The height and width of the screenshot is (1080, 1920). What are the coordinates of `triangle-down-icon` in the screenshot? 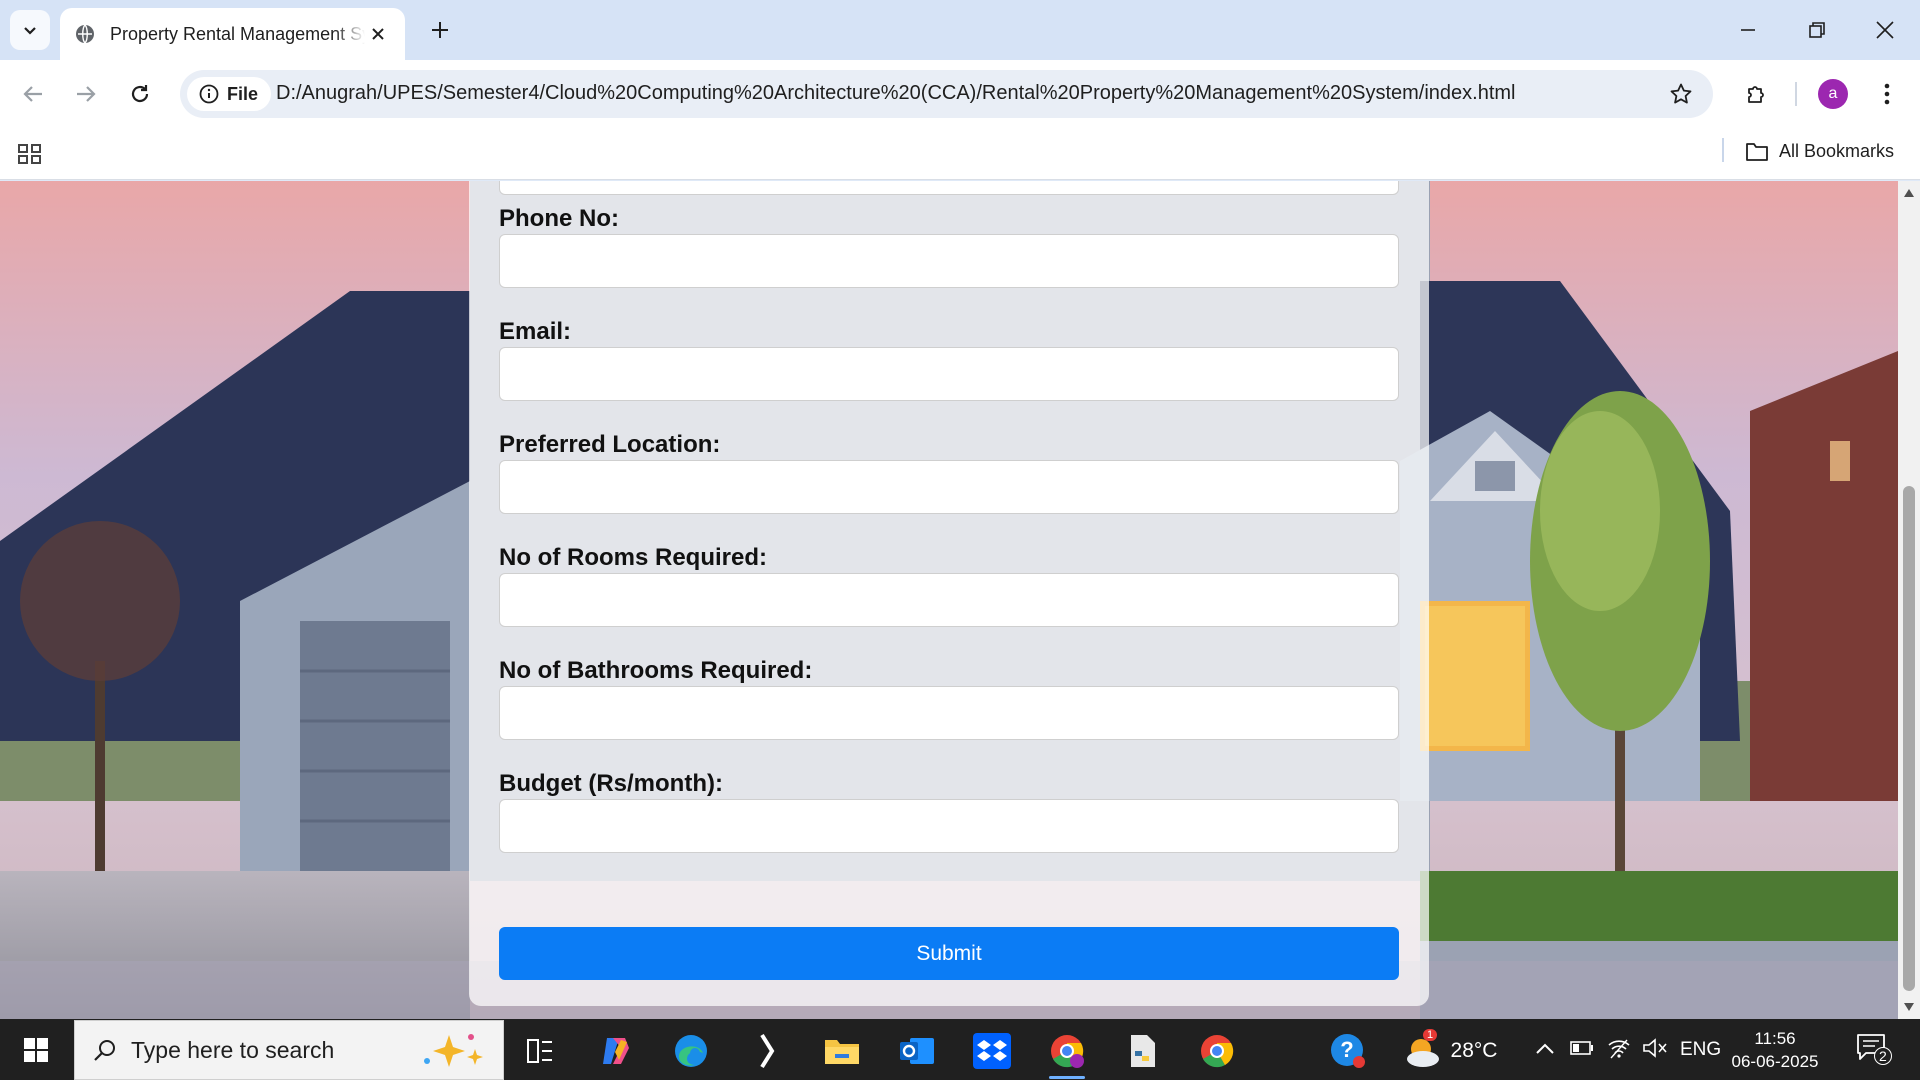 It's located at (1909, 1007).